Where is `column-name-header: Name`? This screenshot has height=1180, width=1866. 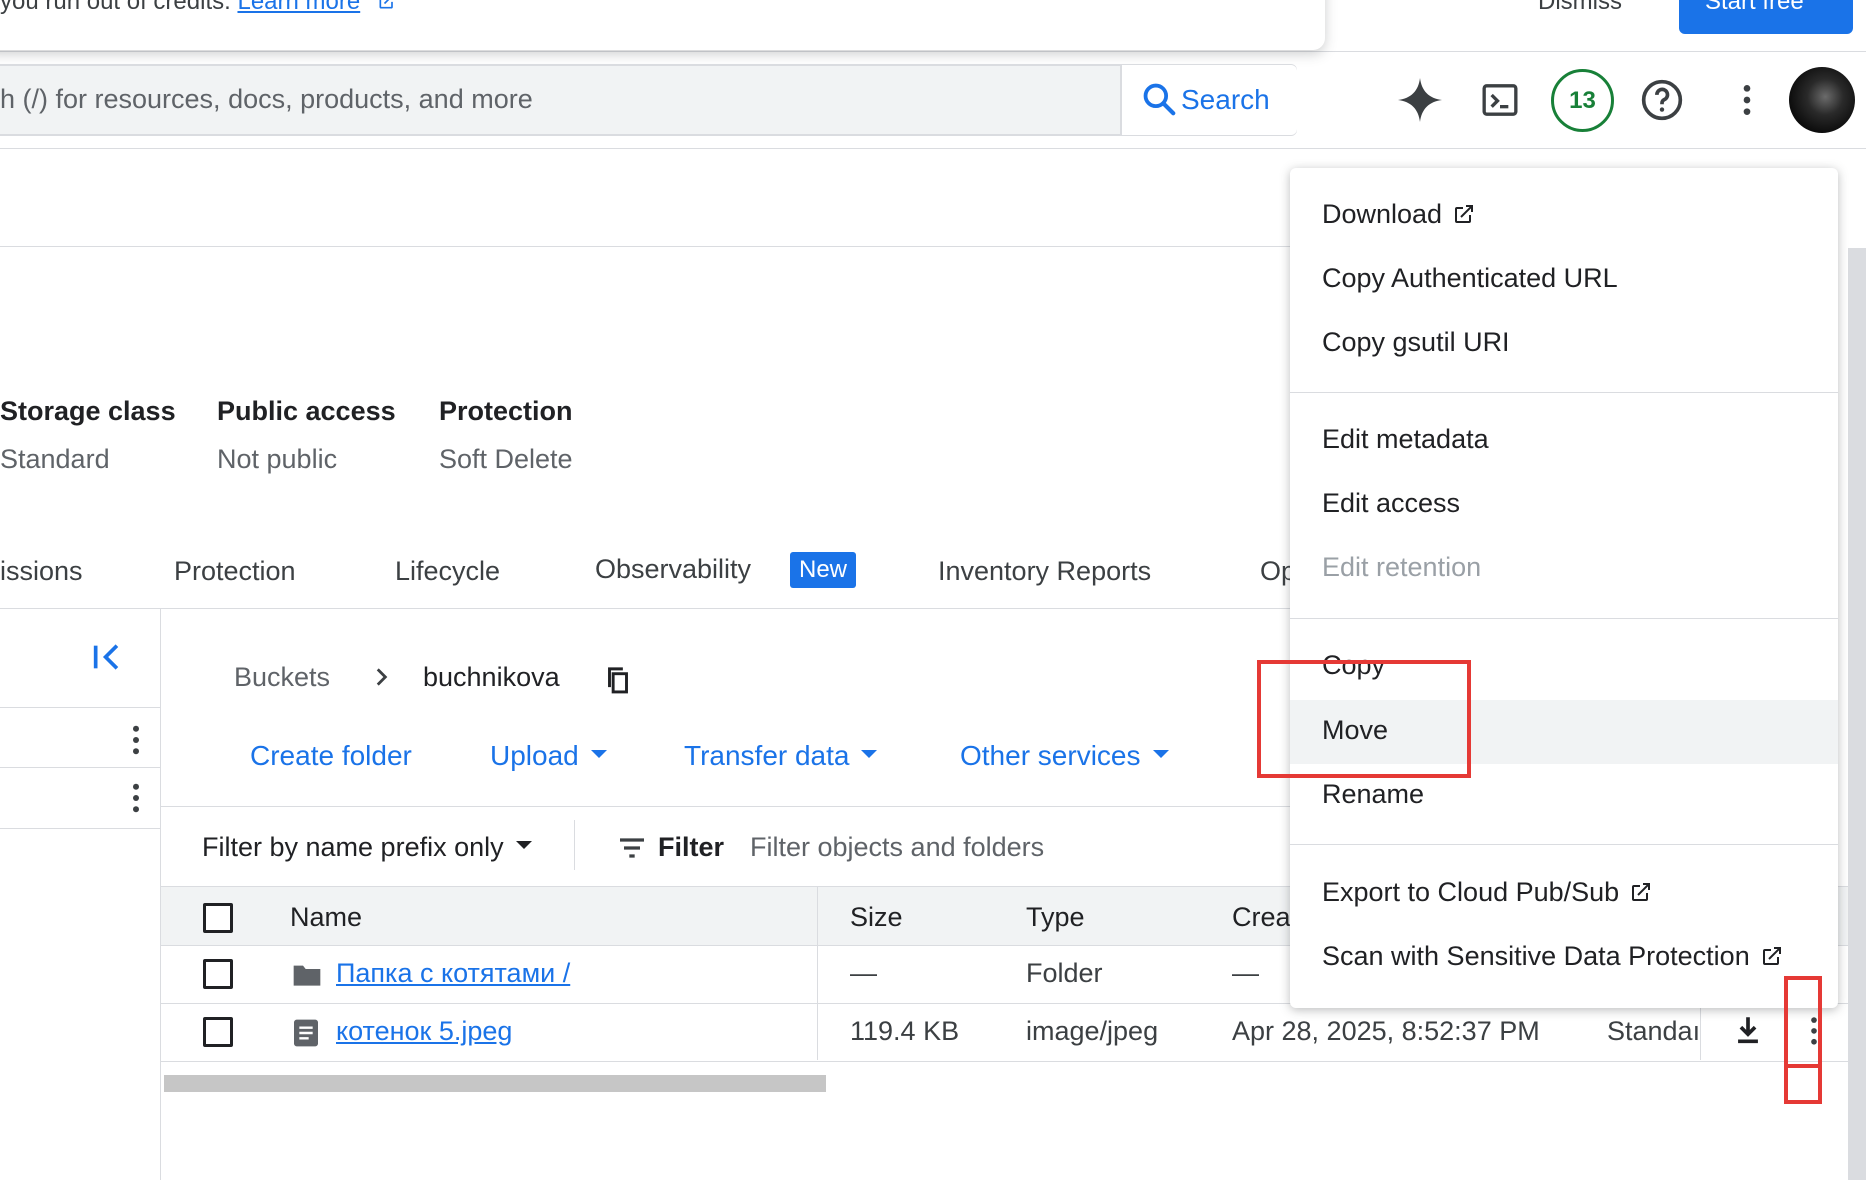
column-name-header: Name is located at coordinates (326, 917).